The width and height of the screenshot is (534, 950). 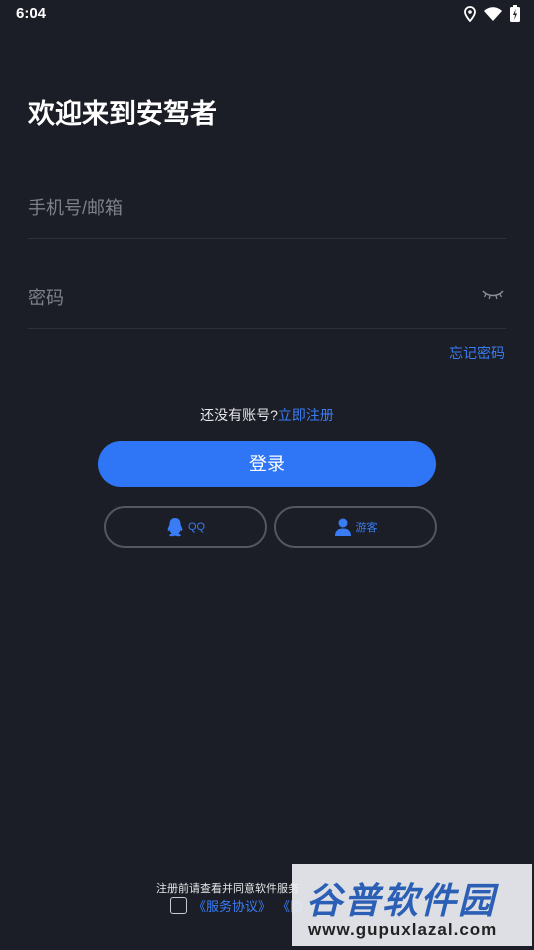 What do you see at coordinates (185, 527) in the screenshot?
I see `qq-login-button: QQ` at bounding box center [185, 527].